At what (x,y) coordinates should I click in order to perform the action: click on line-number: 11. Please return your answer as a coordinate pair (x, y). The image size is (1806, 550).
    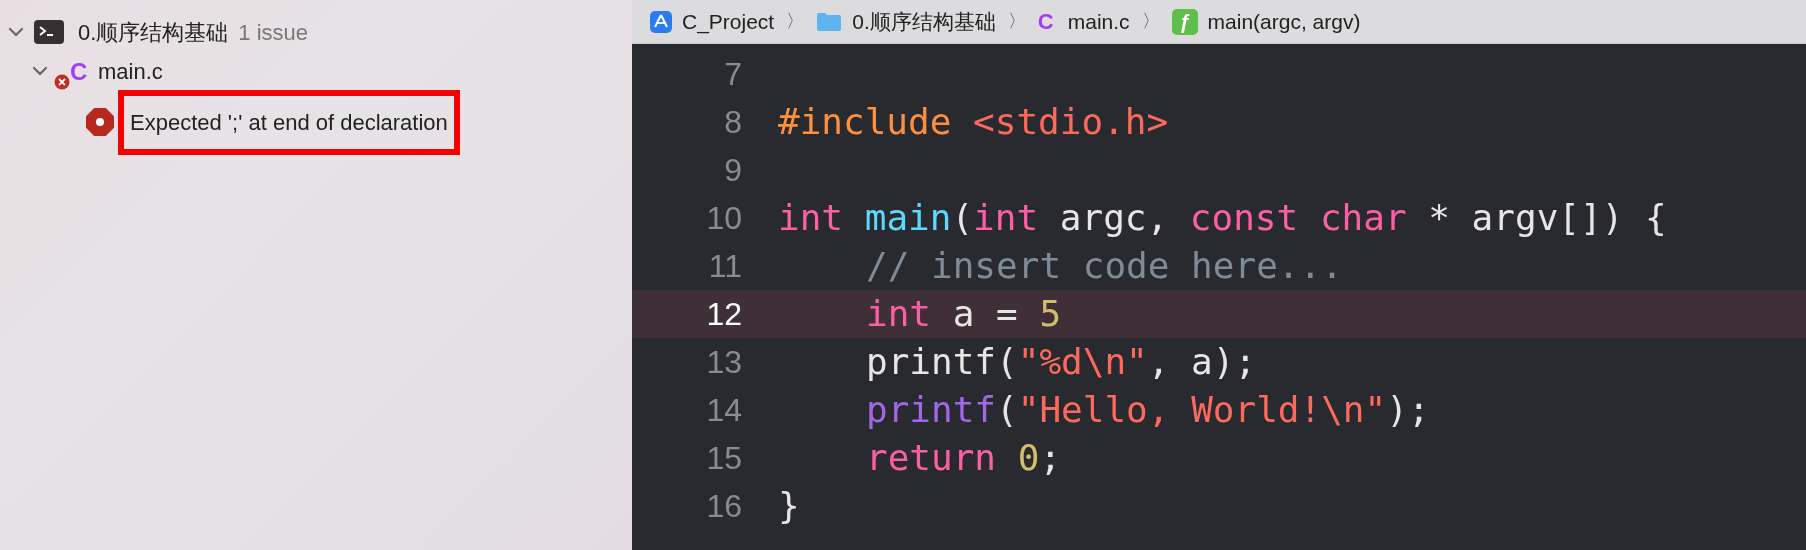
    Looking at the image, I should click on (724, 266).